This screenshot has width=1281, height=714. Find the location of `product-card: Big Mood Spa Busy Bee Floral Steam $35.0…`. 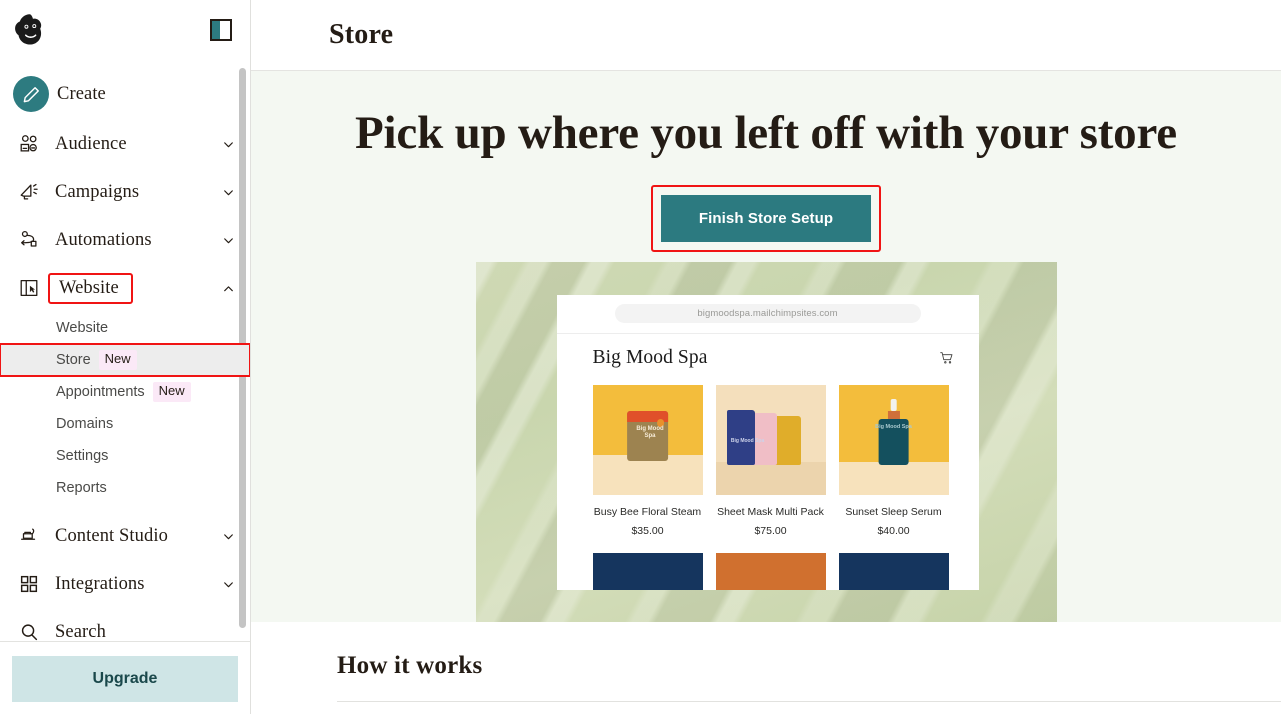

product-card: Big Mood Spa Busy Bee Floral Steam $35.0… is located at coordinates (647, 461).